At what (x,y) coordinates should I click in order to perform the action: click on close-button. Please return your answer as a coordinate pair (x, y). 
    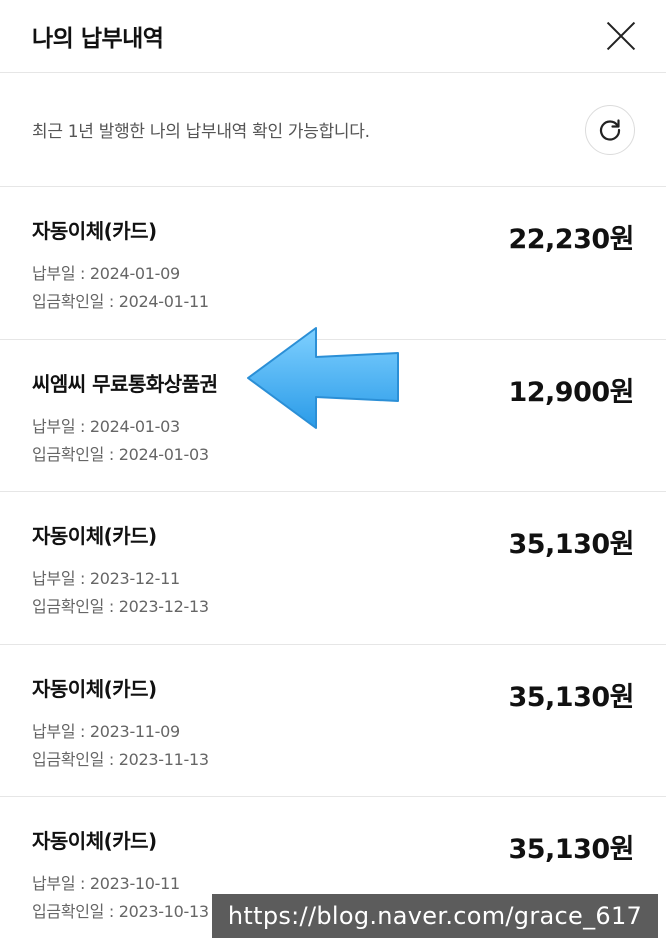
    Looking at the image, I should click on (621, 36).